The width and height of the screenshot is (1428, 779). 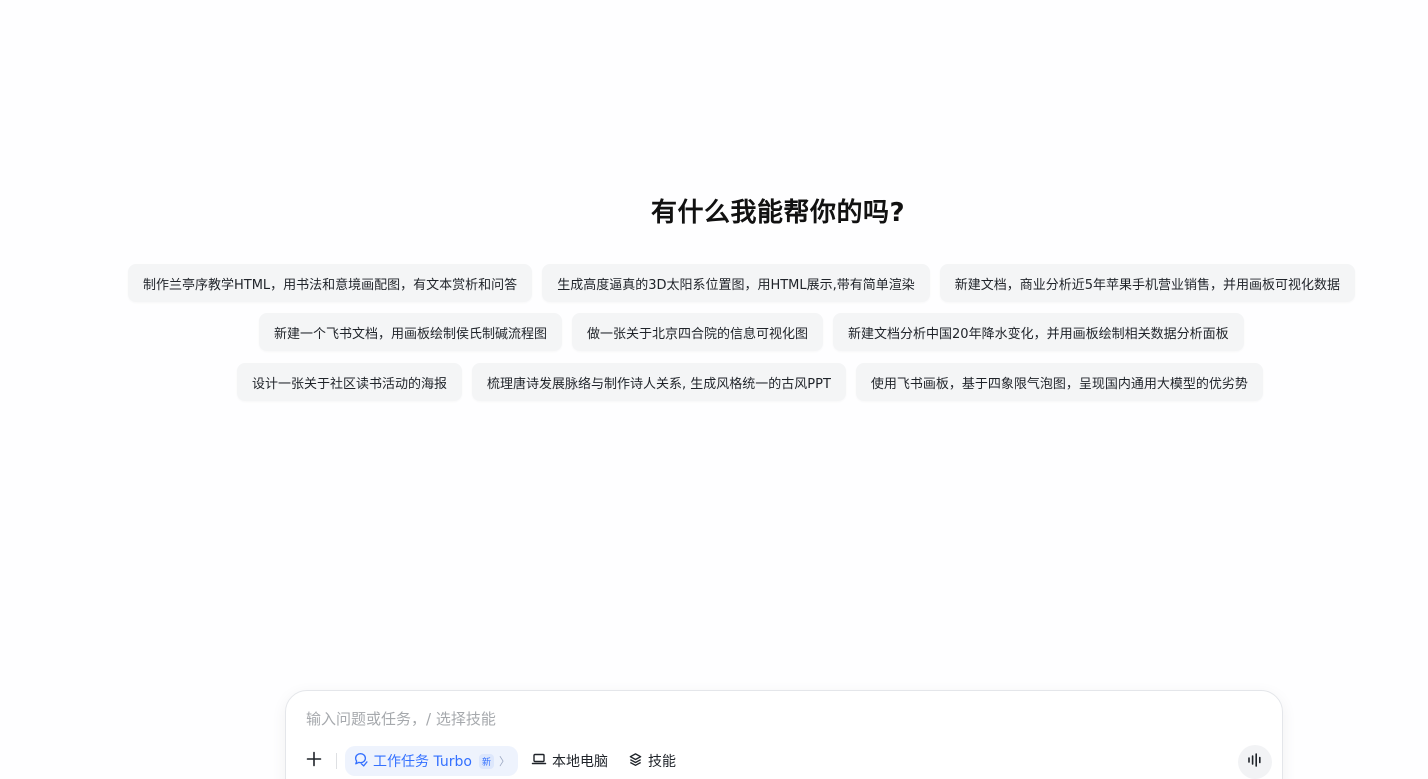 I want to click on suggestion-chip: 梳理唐诗发展脉络与制作诗人关系, 生成风格统一的古风PPT, so click(x=659, y=382).